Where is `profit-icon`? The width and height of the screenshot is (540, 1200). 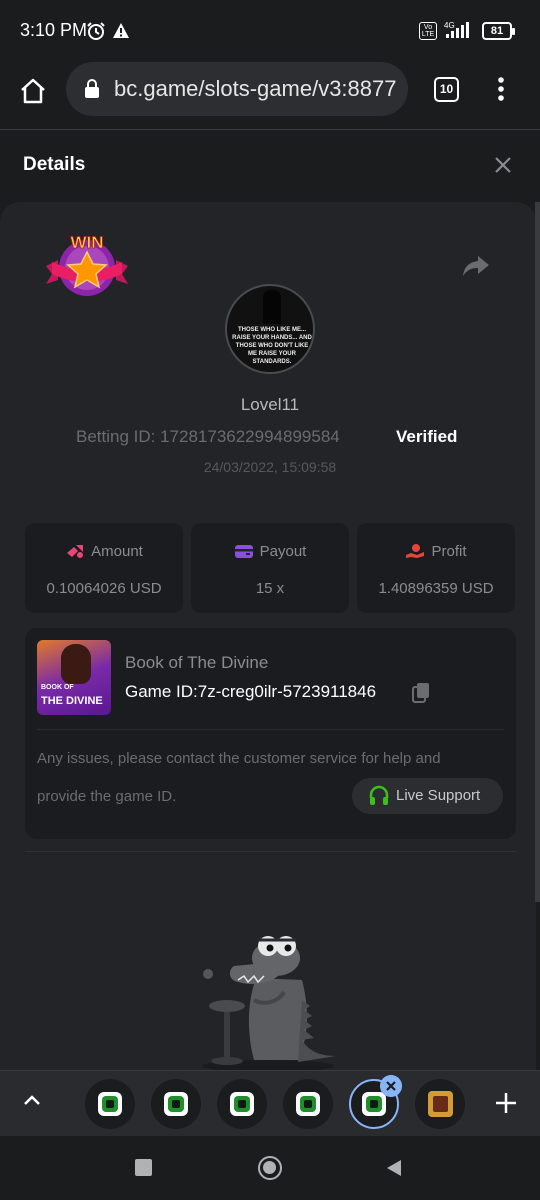
profit-icon is located at coordinates (415, 551).